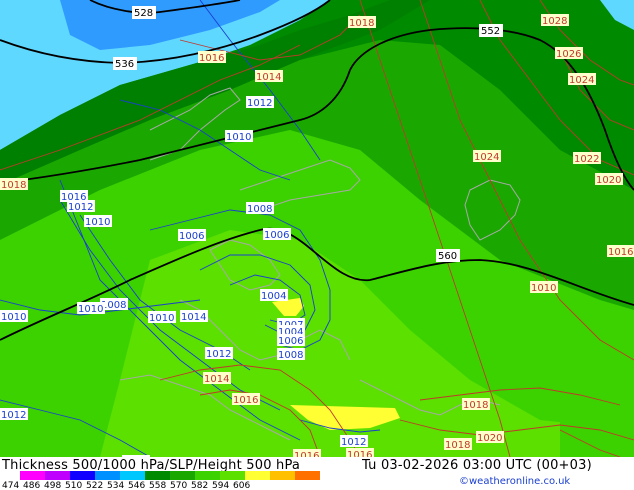 The height and width of the screenshot is (490, 634). What do you see at coordinates (242, 485) in the screenshot?
I see `scale-tick: 606` at bounding box center [242, 485].